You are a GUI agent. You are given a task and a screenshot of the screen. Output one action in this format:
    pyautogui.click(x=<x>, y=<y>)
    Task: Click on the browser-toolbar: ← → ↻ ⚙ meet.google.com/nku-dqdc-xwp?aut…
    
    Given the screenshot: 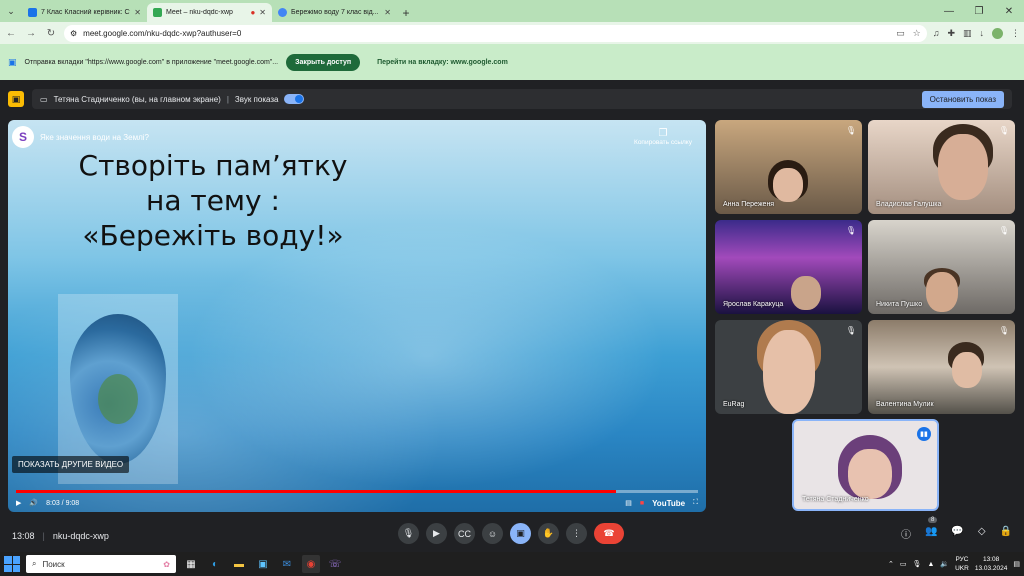 What is the action you would take?
    pyautogui.click(x=512, y=33)
    